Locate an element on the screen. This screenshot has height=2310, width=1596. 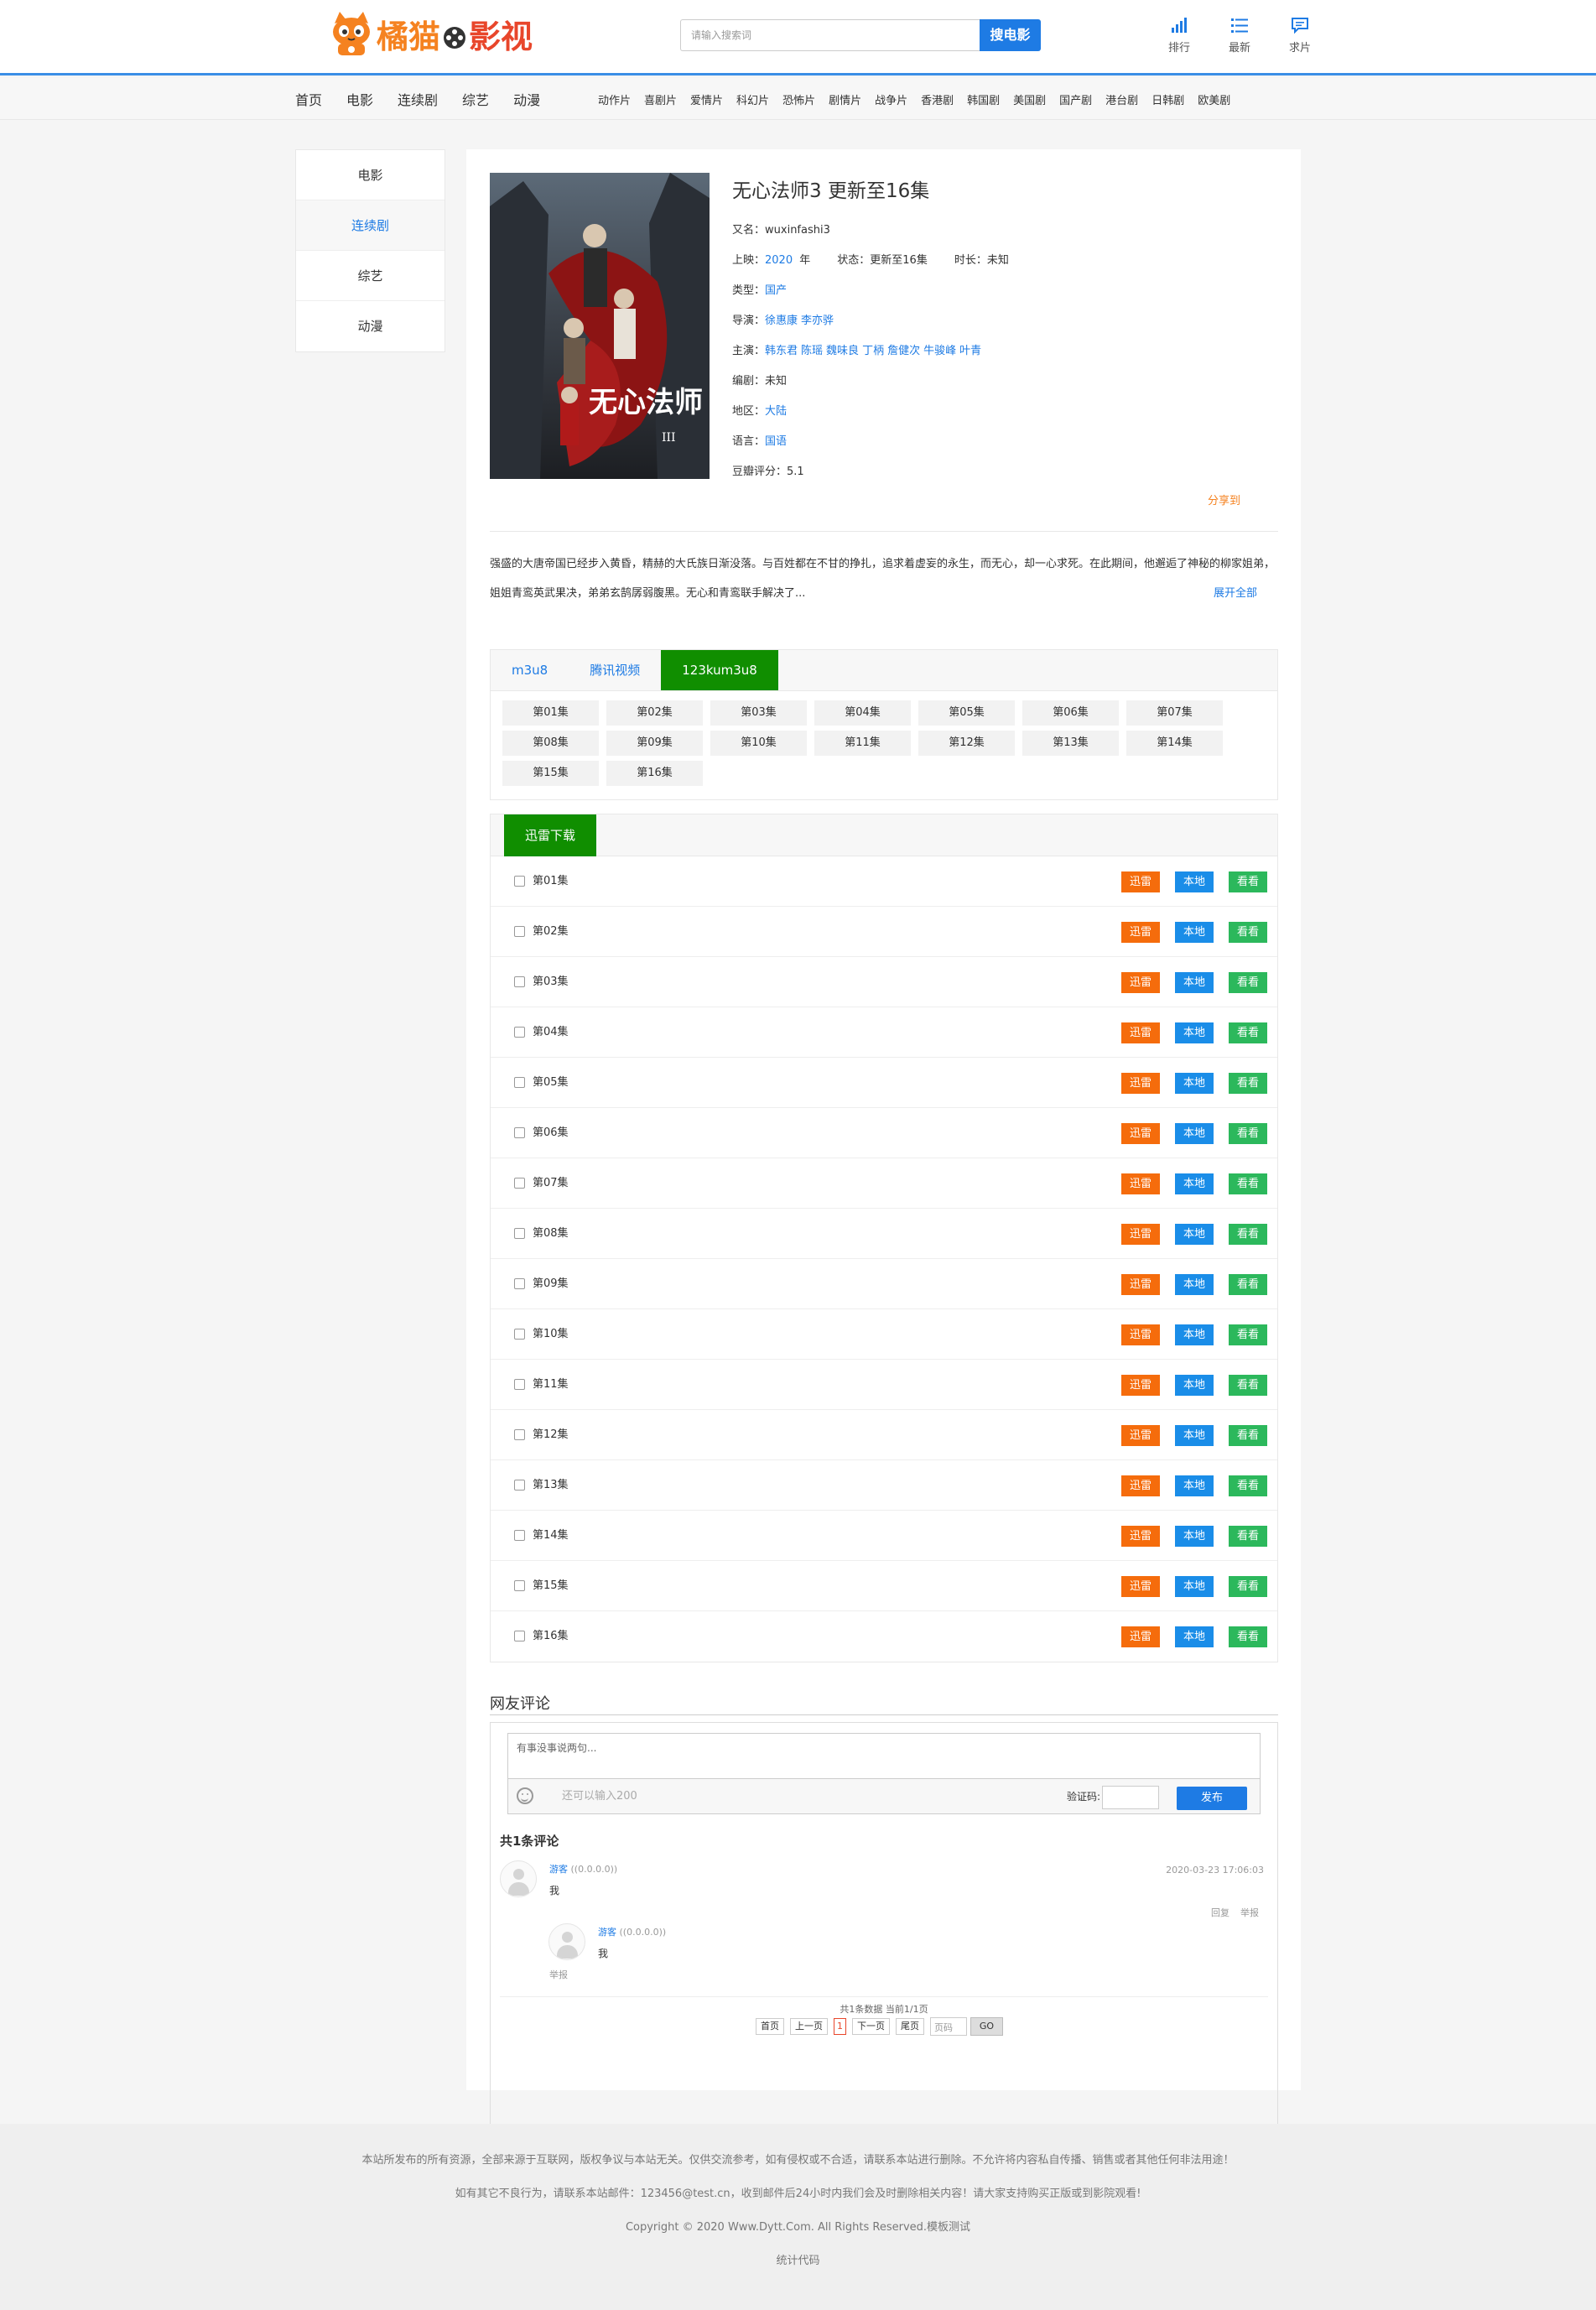
nav-sub-item: 科幻片 is located at coordinates (752, 99).